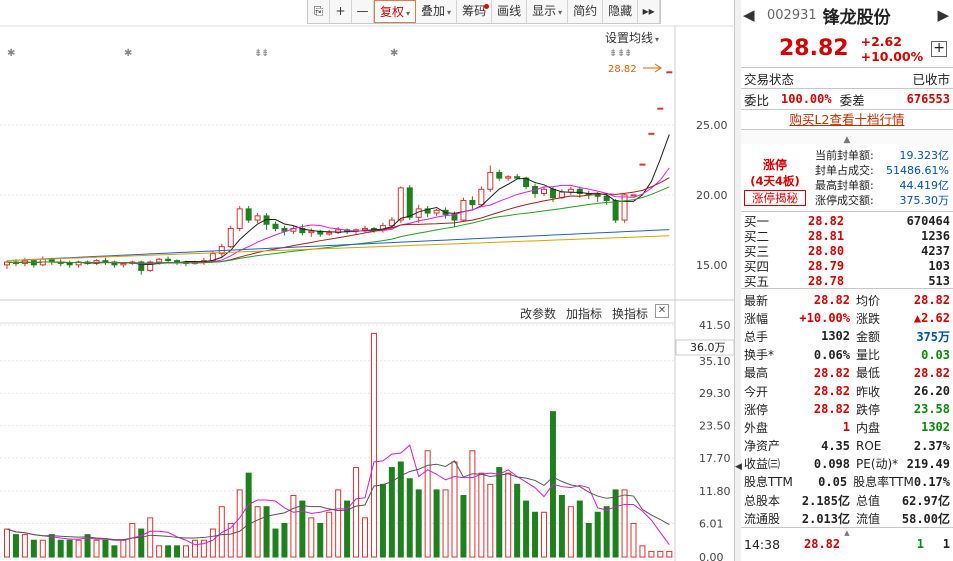 Image resolution: width=953 pixels, height=561 pixels. I want to click on stat-row: 净资产 4.35 ROE 2.37%, so click(847, 446).